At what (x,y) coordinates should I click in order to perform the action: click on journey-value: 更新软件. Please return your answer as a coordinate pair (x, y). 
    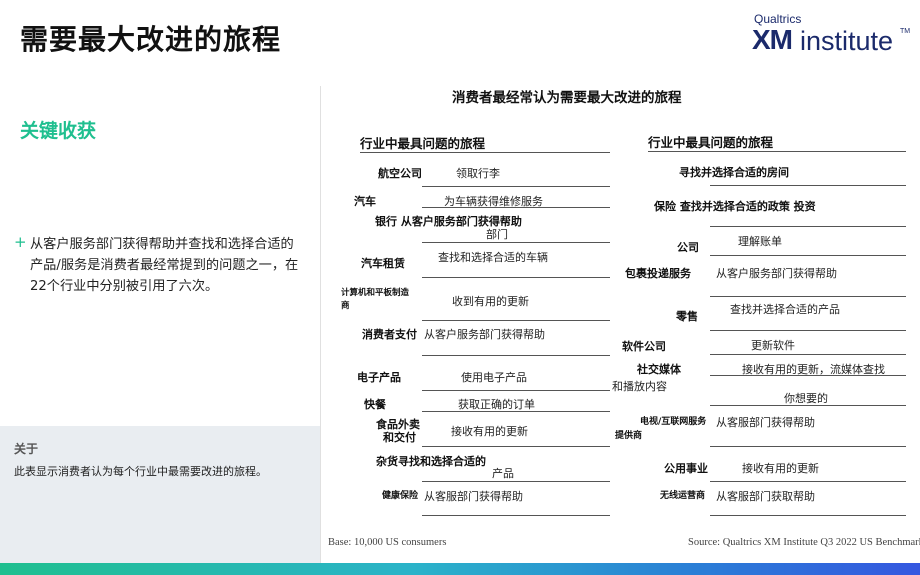
    Looking at the image, I should click on (773, 345).